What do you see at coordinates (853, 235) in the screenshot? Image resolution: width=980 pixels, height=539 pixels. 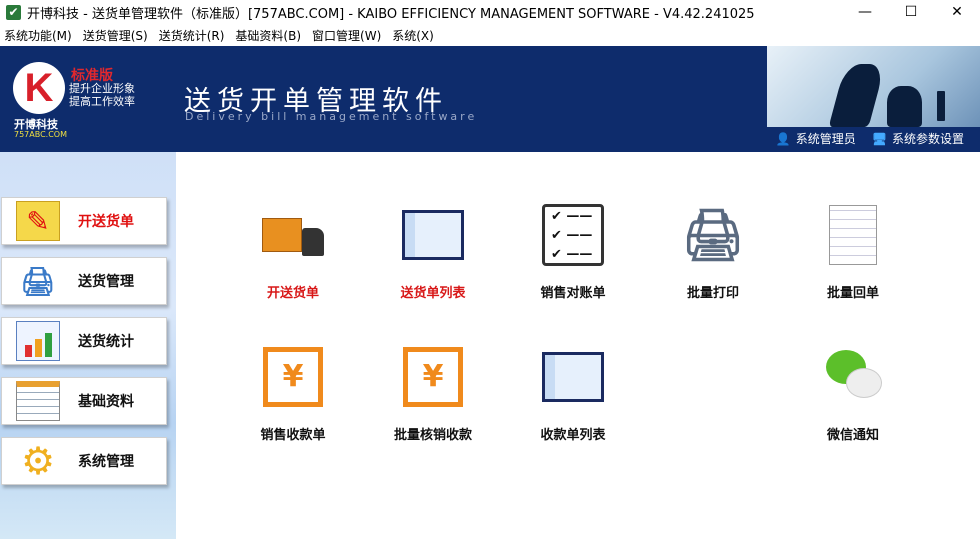 I see `document-pencil-icon` at bounding box center [853, 235].